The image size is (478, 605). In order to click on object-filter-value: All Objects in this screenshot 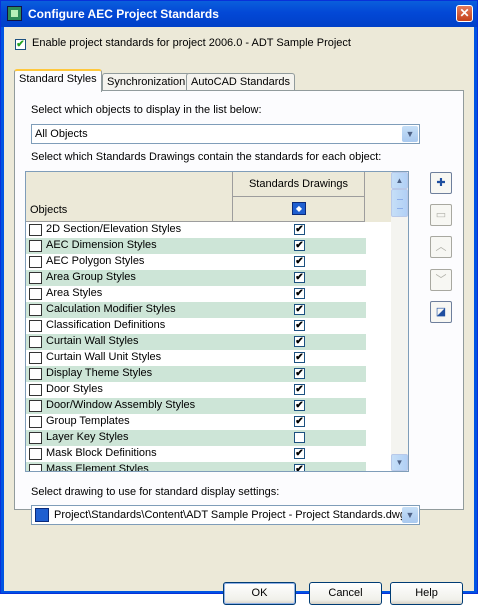, I will do `click(61, 134)`.